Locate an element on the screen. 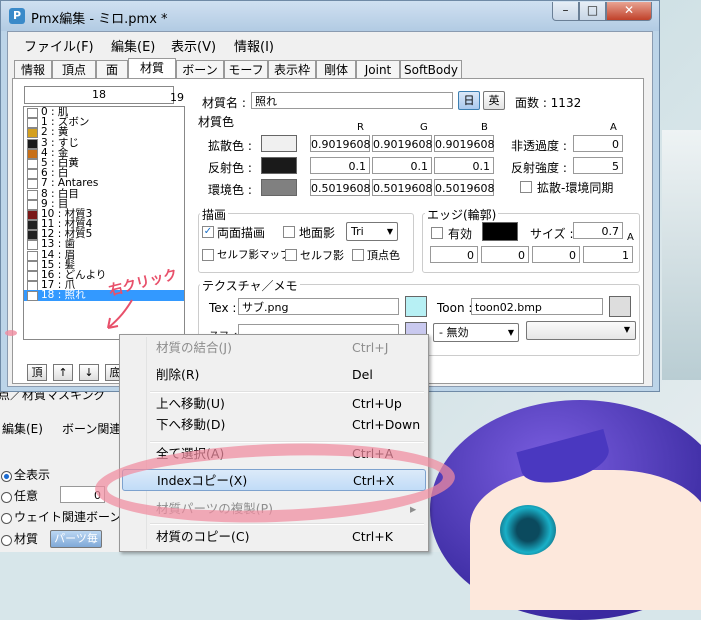  edge-enabled-checkbox is located at coordinates (437, 233).